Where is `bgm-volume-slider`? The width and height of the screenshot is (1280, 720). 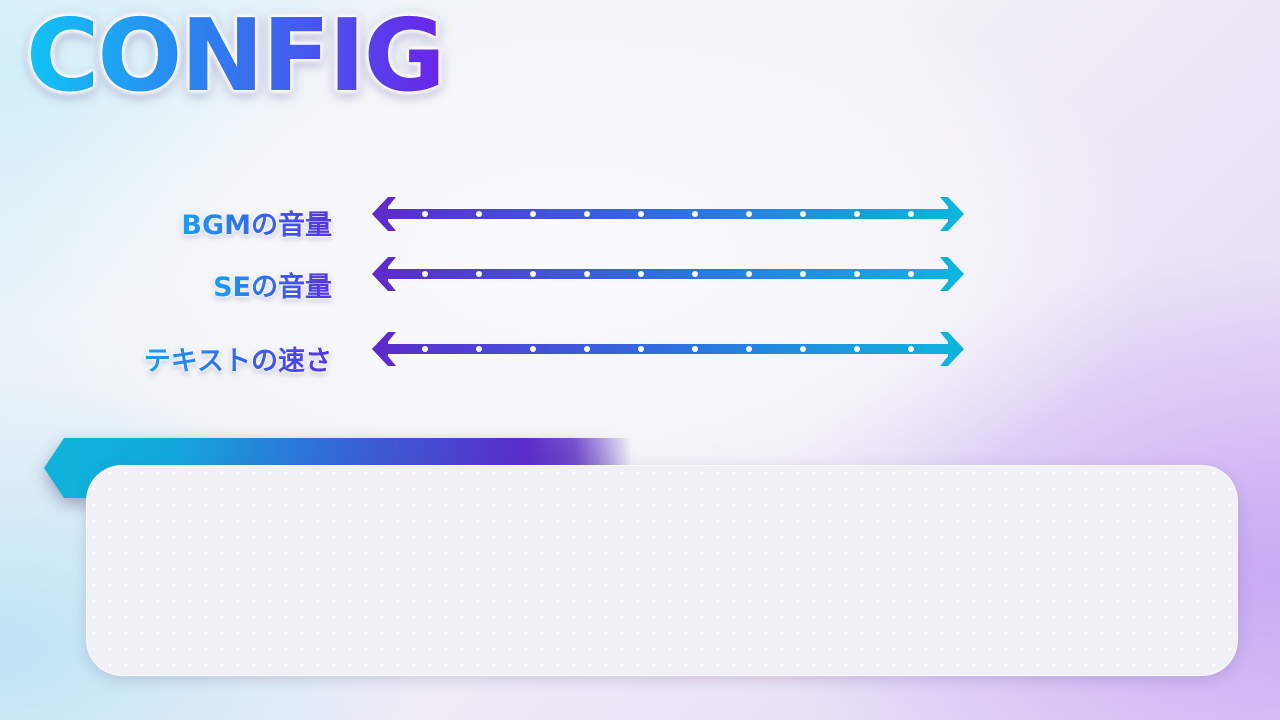
bgm-volume-slider is located at coordinates (668, 214).